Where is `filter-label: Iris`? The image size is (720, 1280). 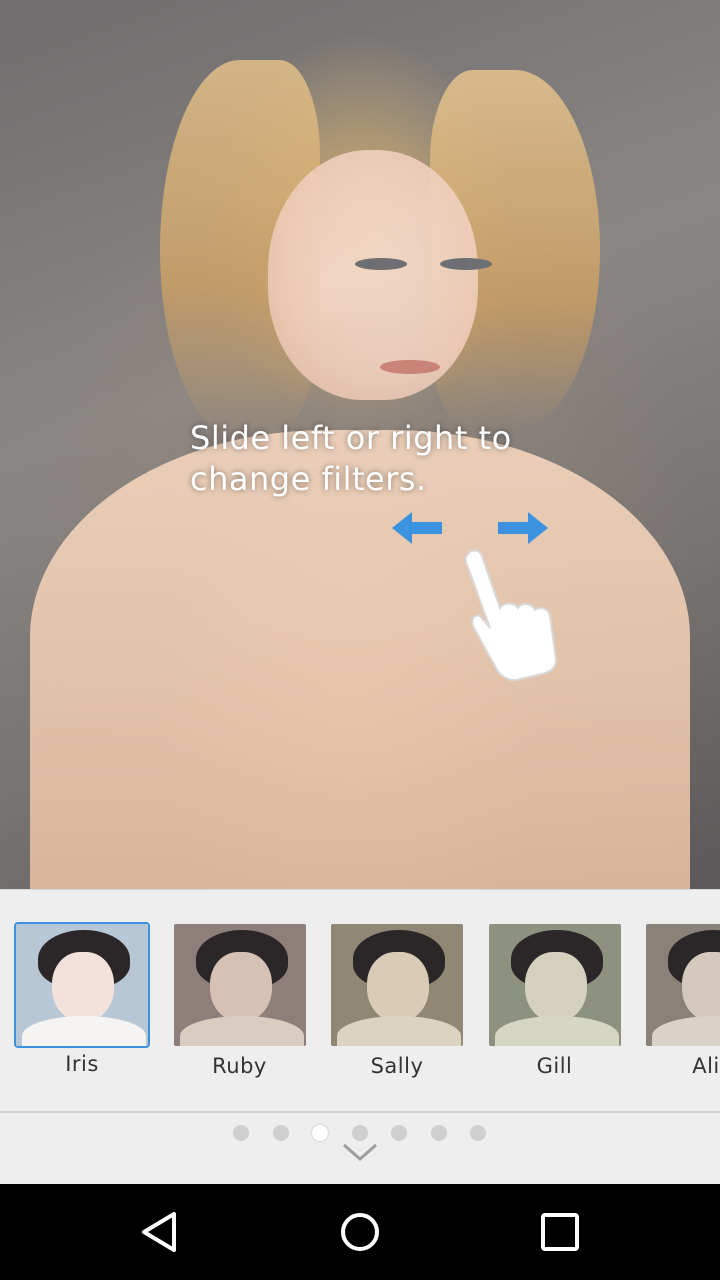
filter-label: Iris is located at coordinates (82, 1064).